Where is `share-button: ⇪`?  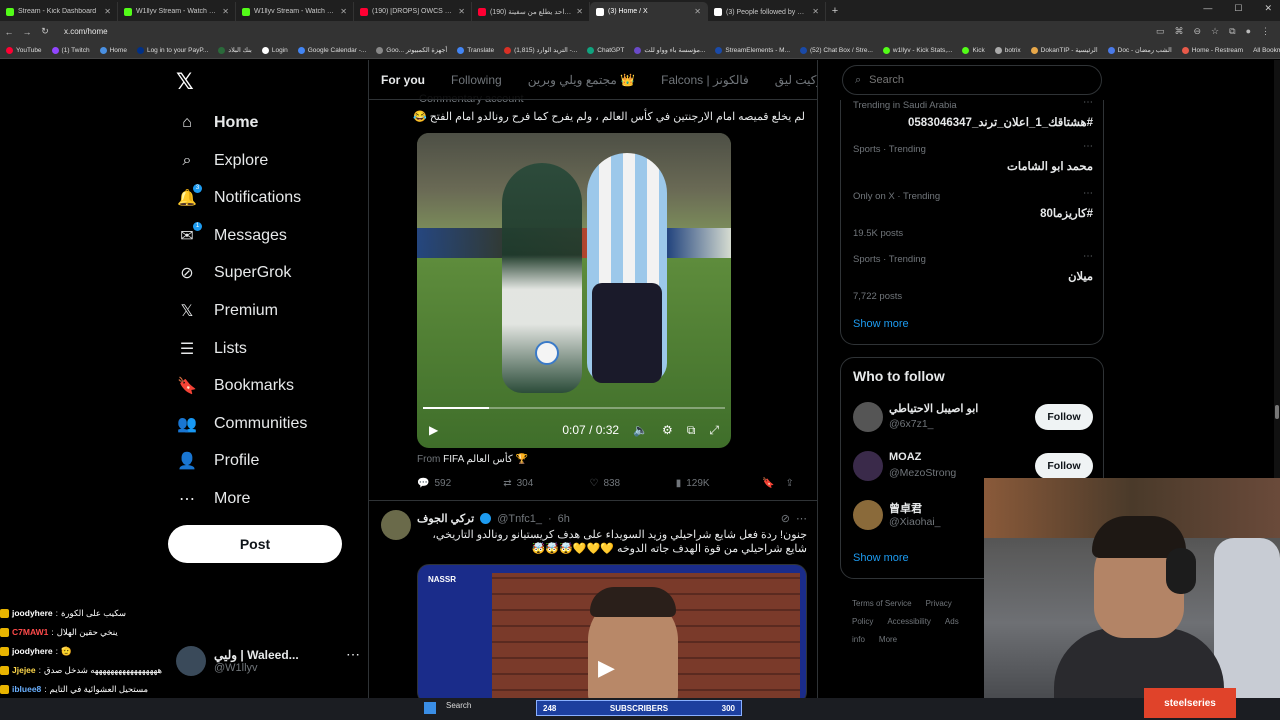
share-button: ⇪ is located at coordinates (797, 483).